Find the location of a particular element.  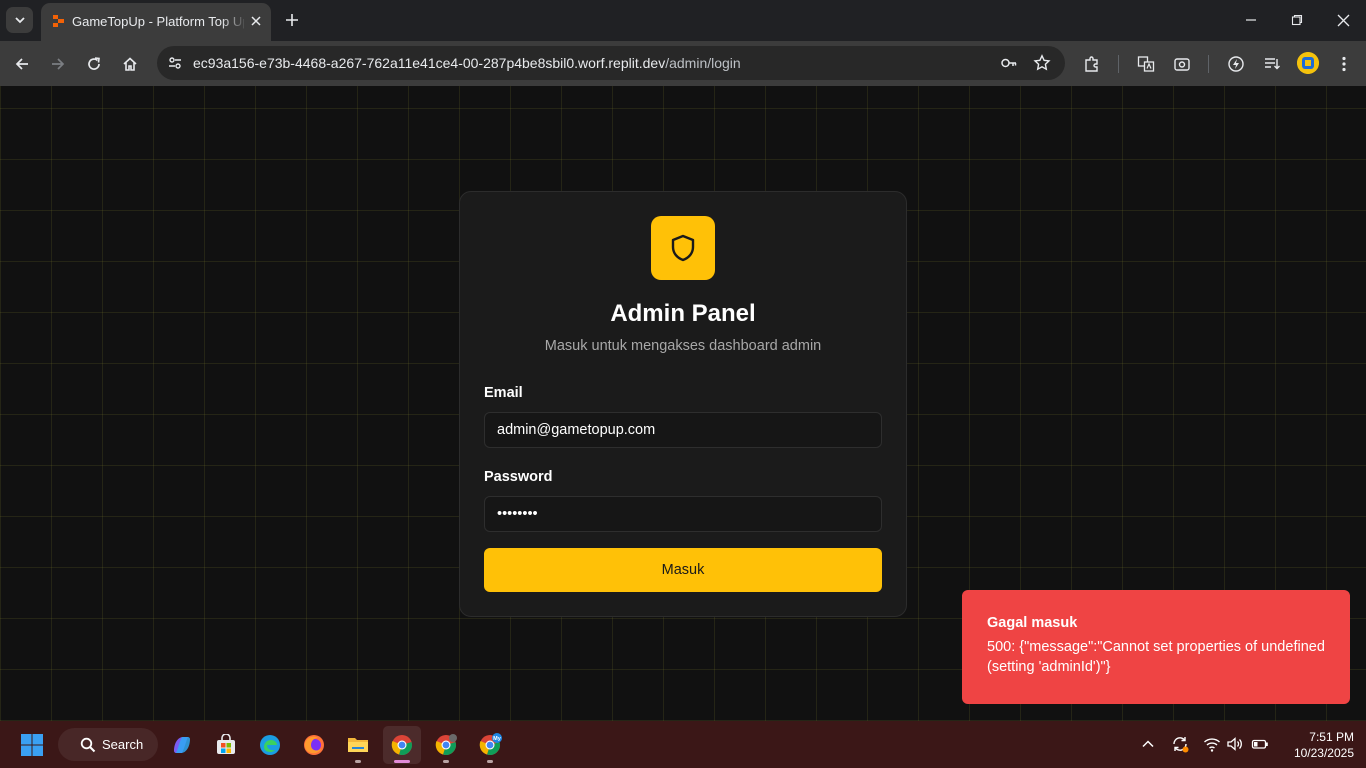

plus-icon is located at coordinates (292, 20).